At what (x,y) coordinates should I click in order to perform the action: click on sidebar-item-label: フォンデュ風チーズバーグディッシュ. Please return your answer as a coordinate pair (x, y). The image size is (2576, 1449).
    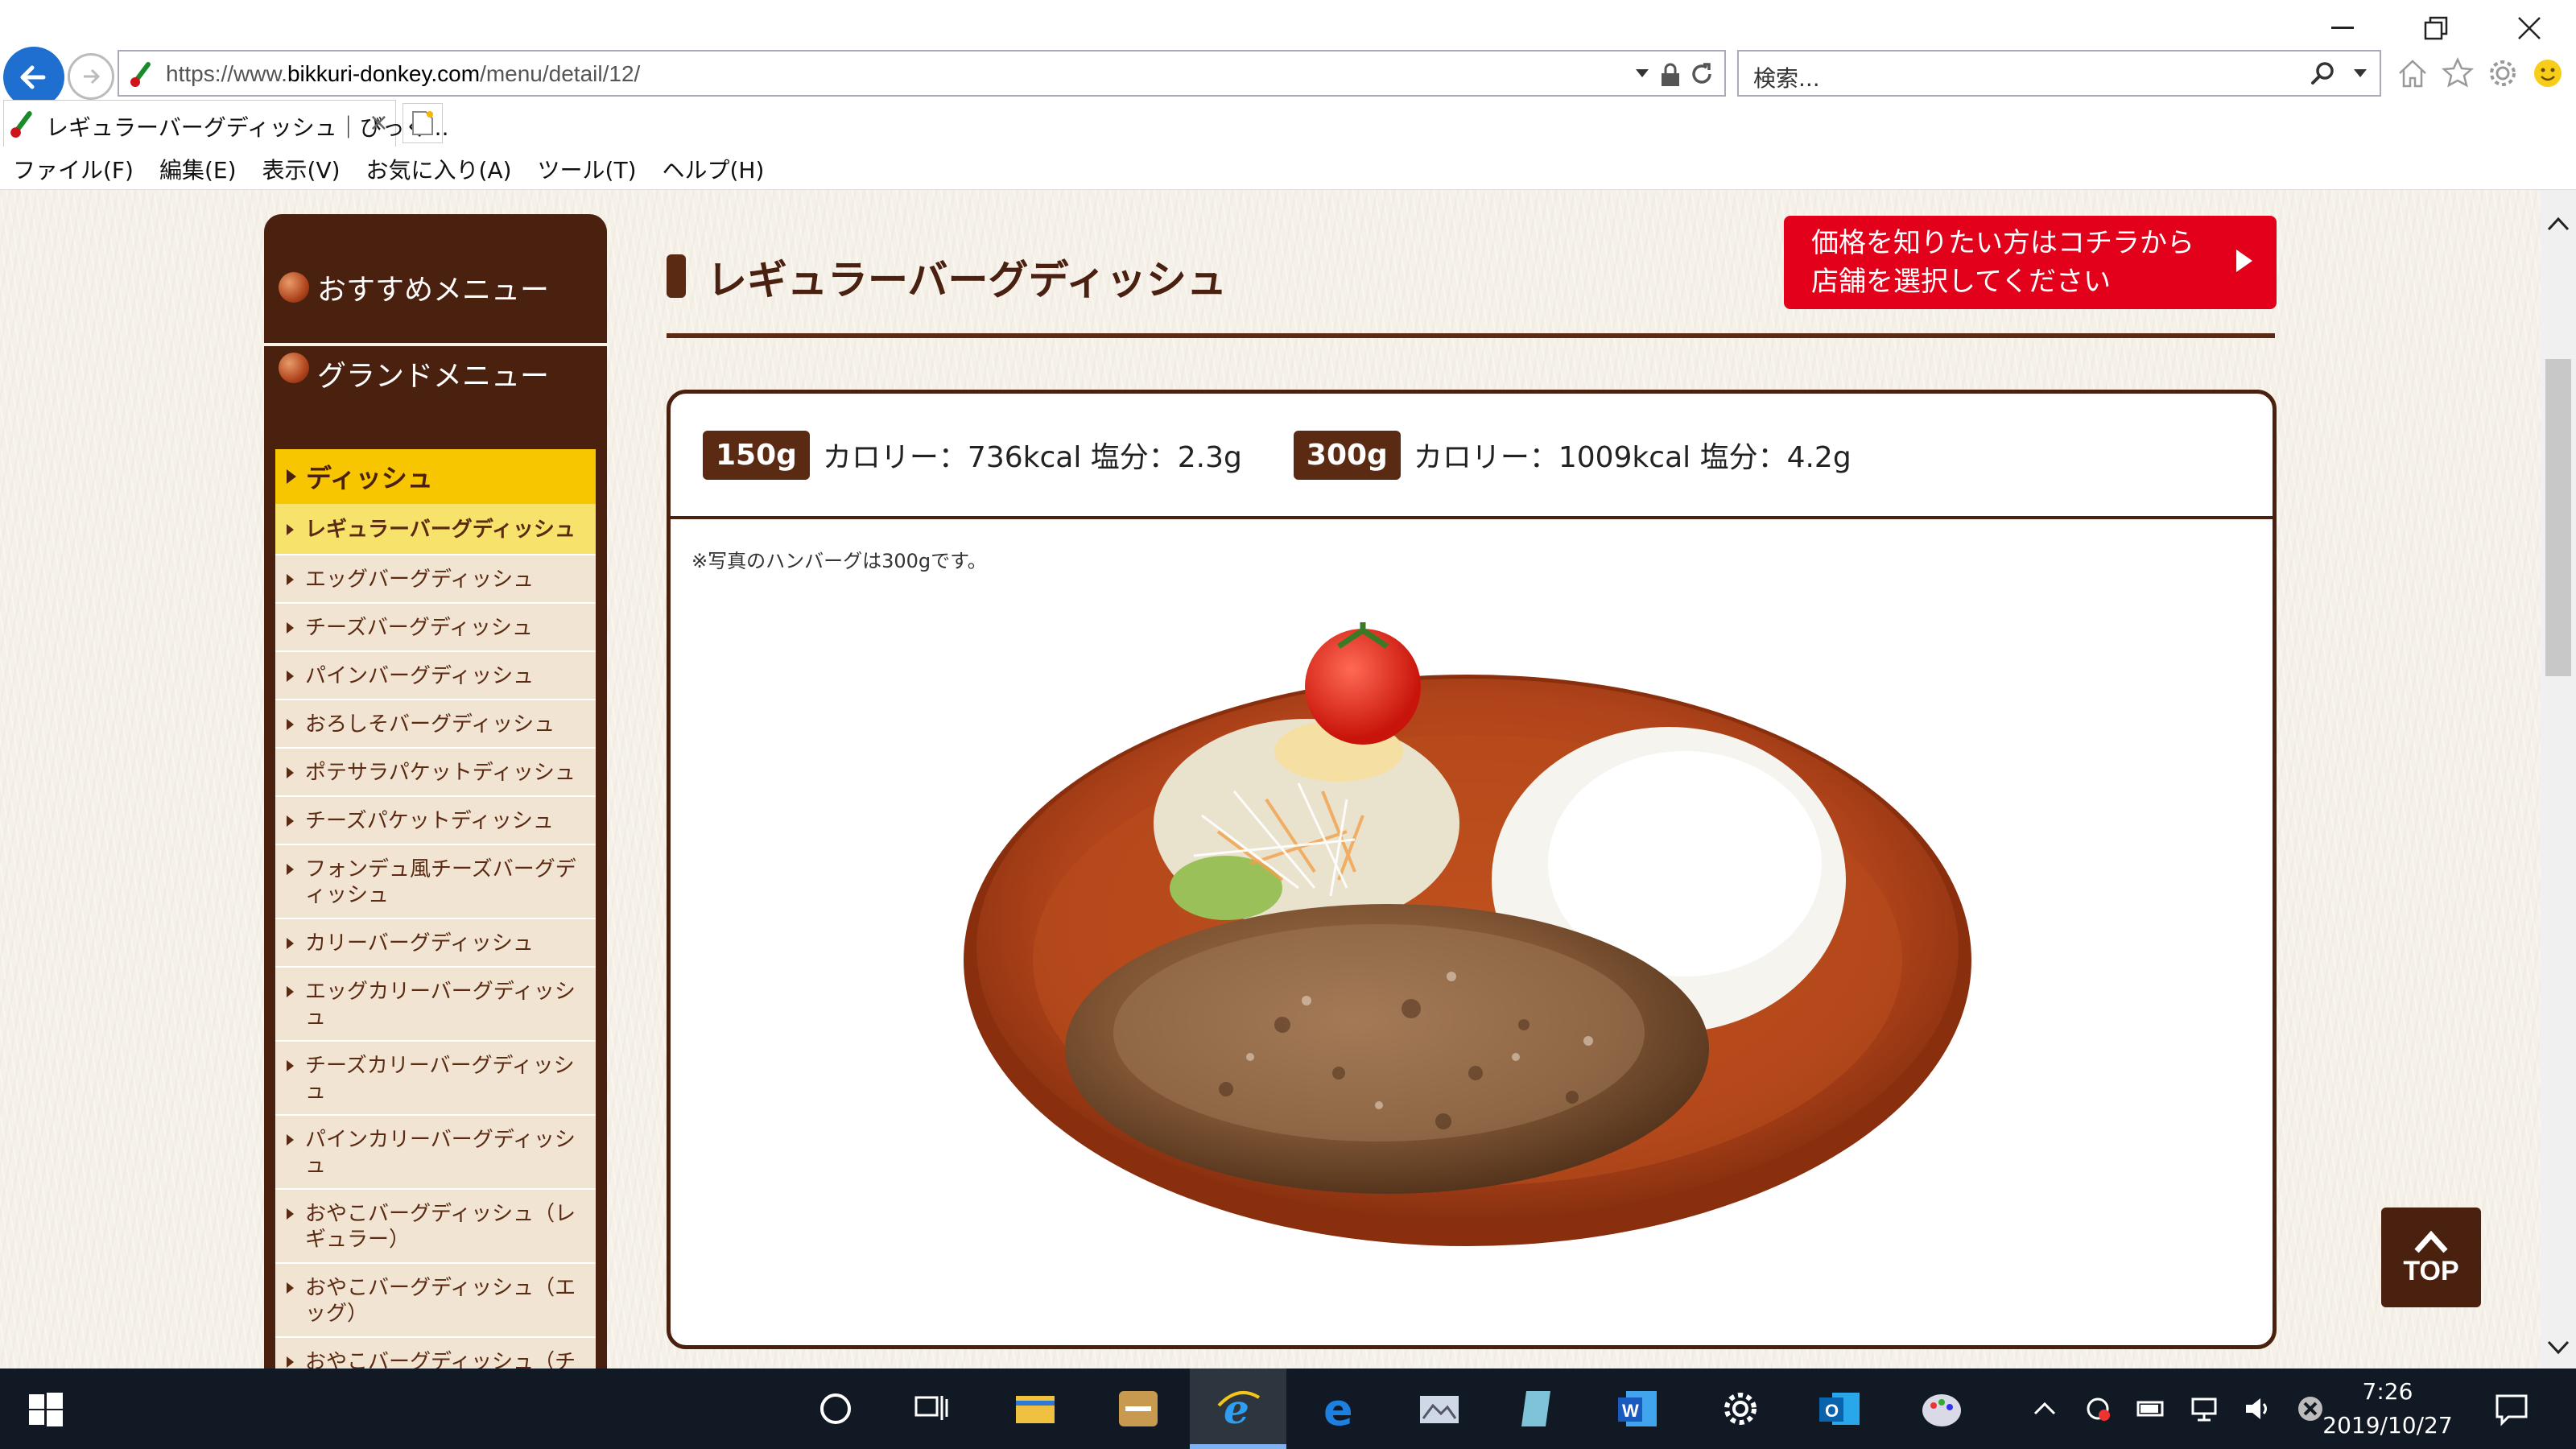
    Looking at the image, I should click on (441, 882).